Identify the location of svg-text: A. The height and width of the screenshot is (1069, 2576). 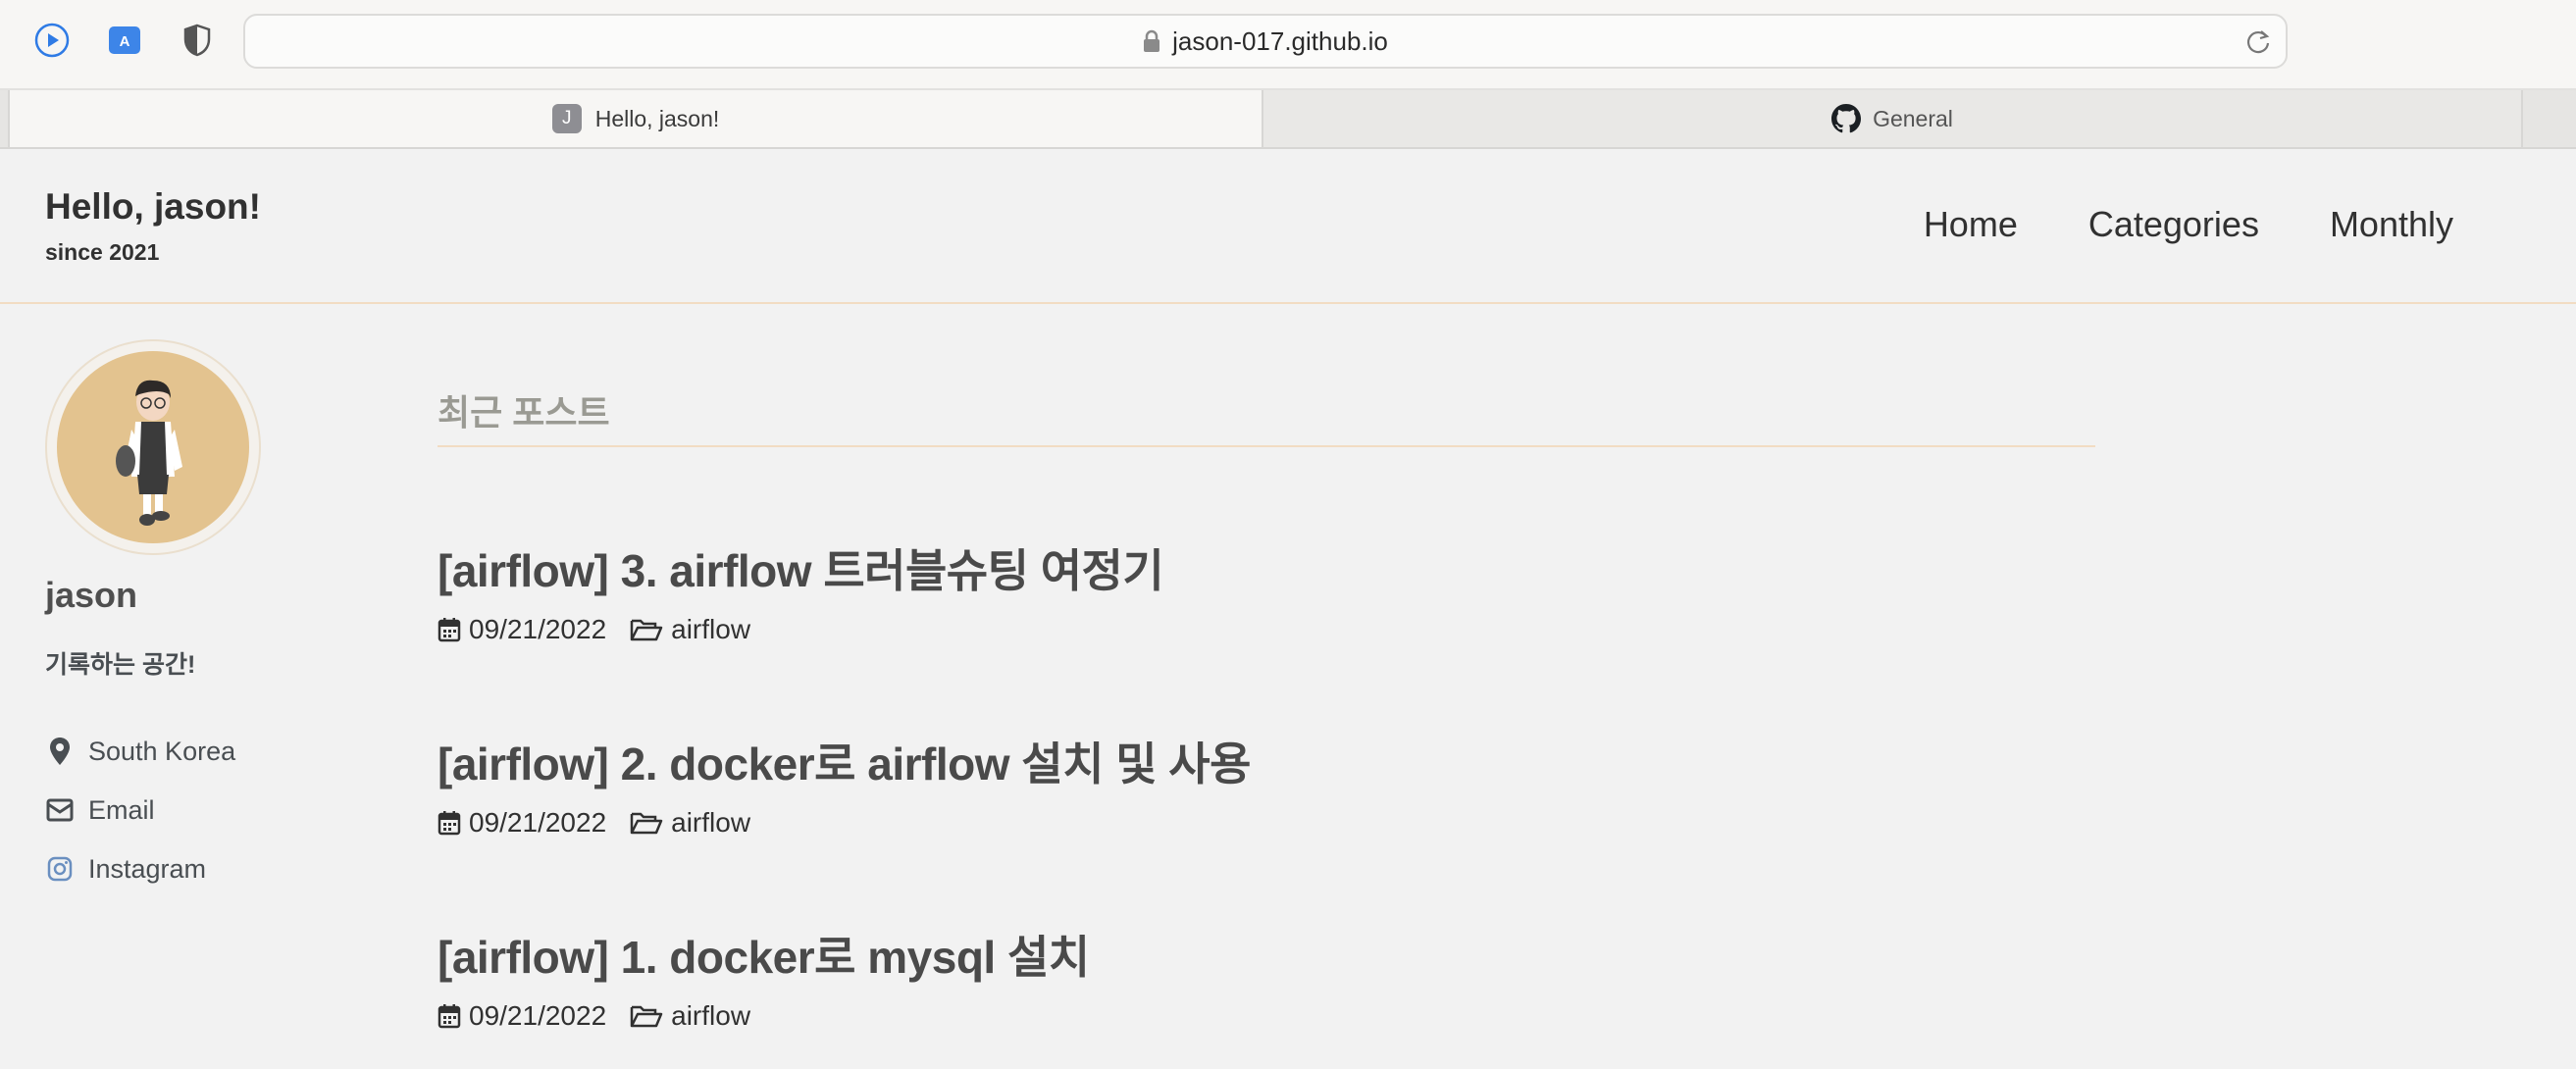
(125, 42).